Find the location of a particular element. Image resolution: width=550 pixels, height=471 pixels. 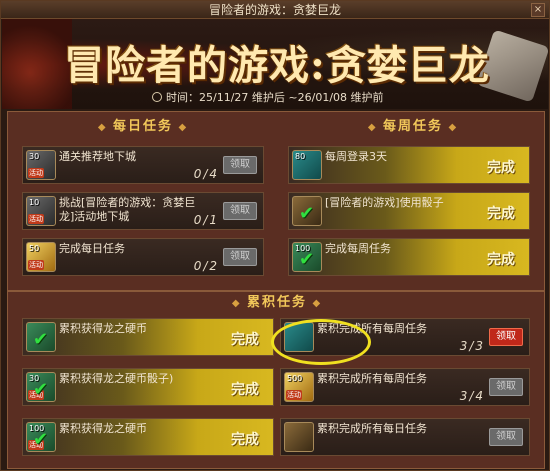

banner-title: 冒险者的游戏:贪婪巨龙 is located at coordinates (277, 65).